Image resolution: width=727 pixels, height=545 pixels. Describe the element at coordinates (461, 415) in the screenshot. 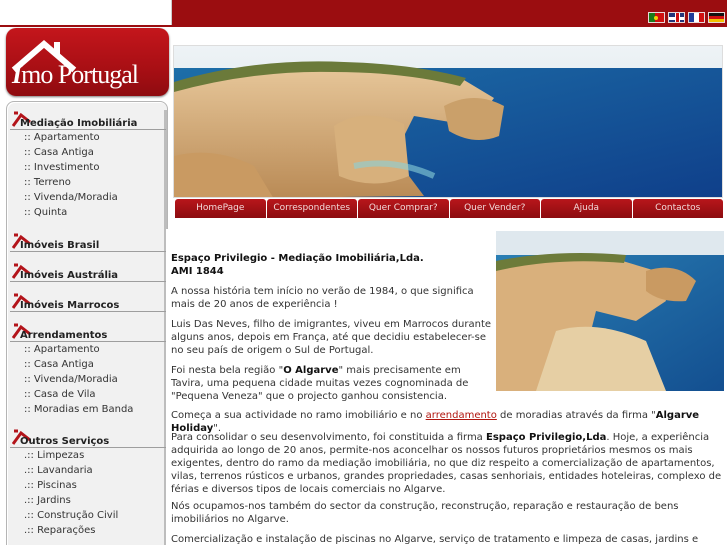

I see `arrendamento-link: arrendamento` at that location.